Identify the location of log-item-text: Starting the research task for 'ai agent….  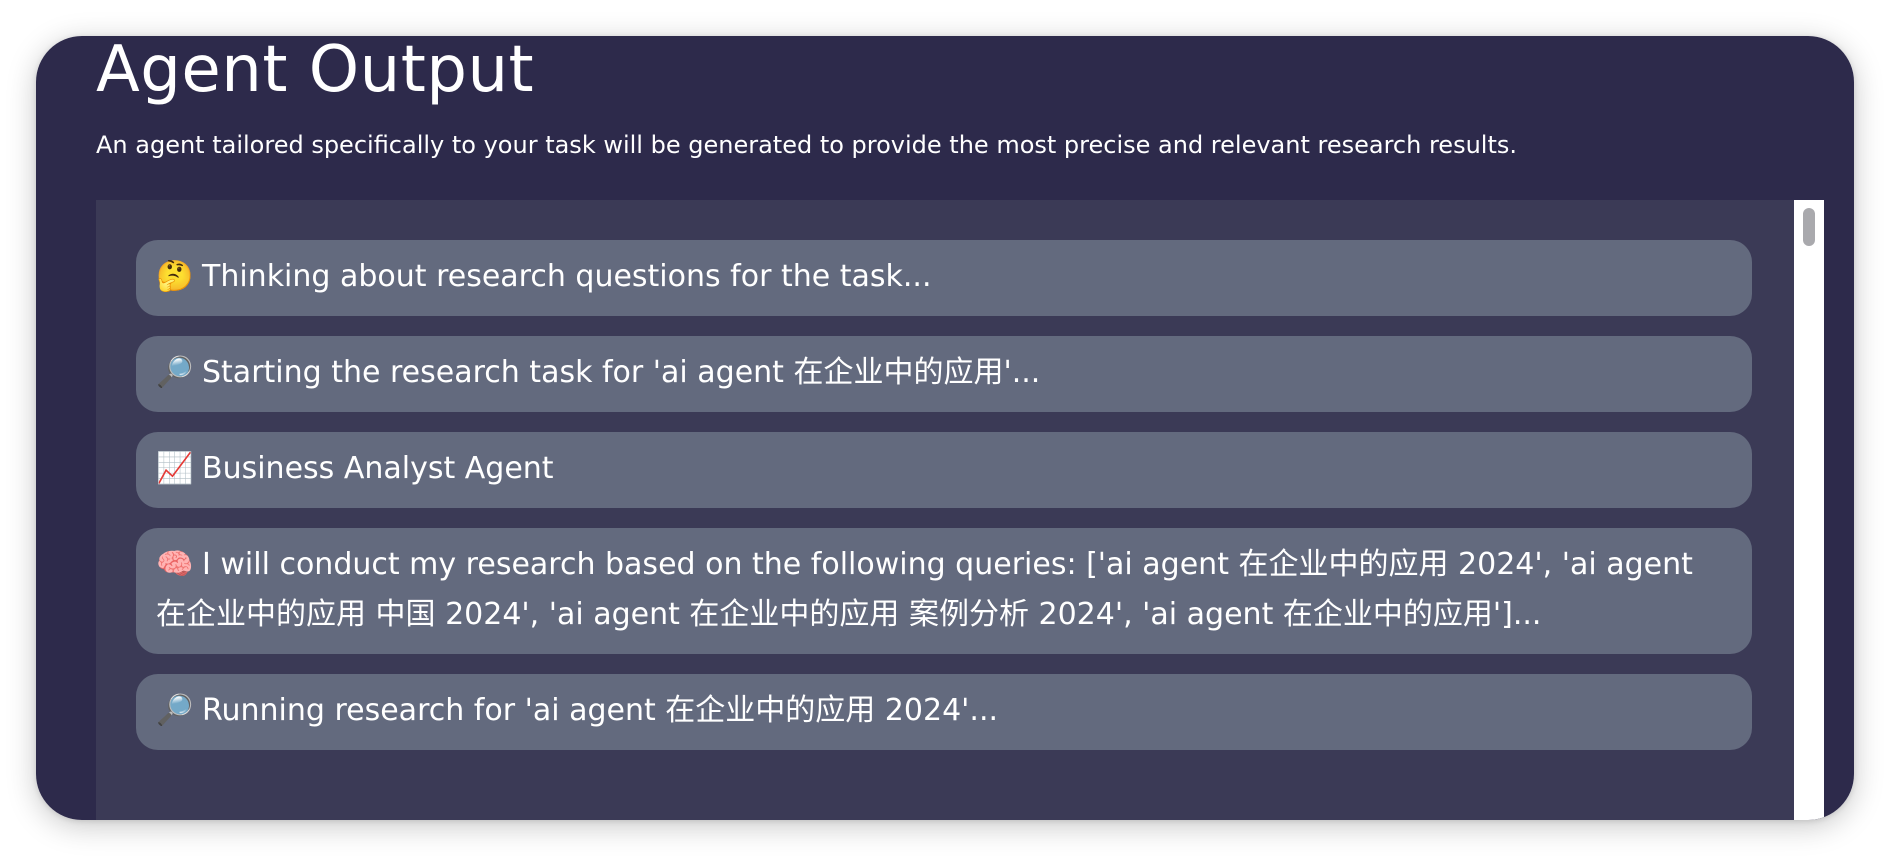
(621, 372).